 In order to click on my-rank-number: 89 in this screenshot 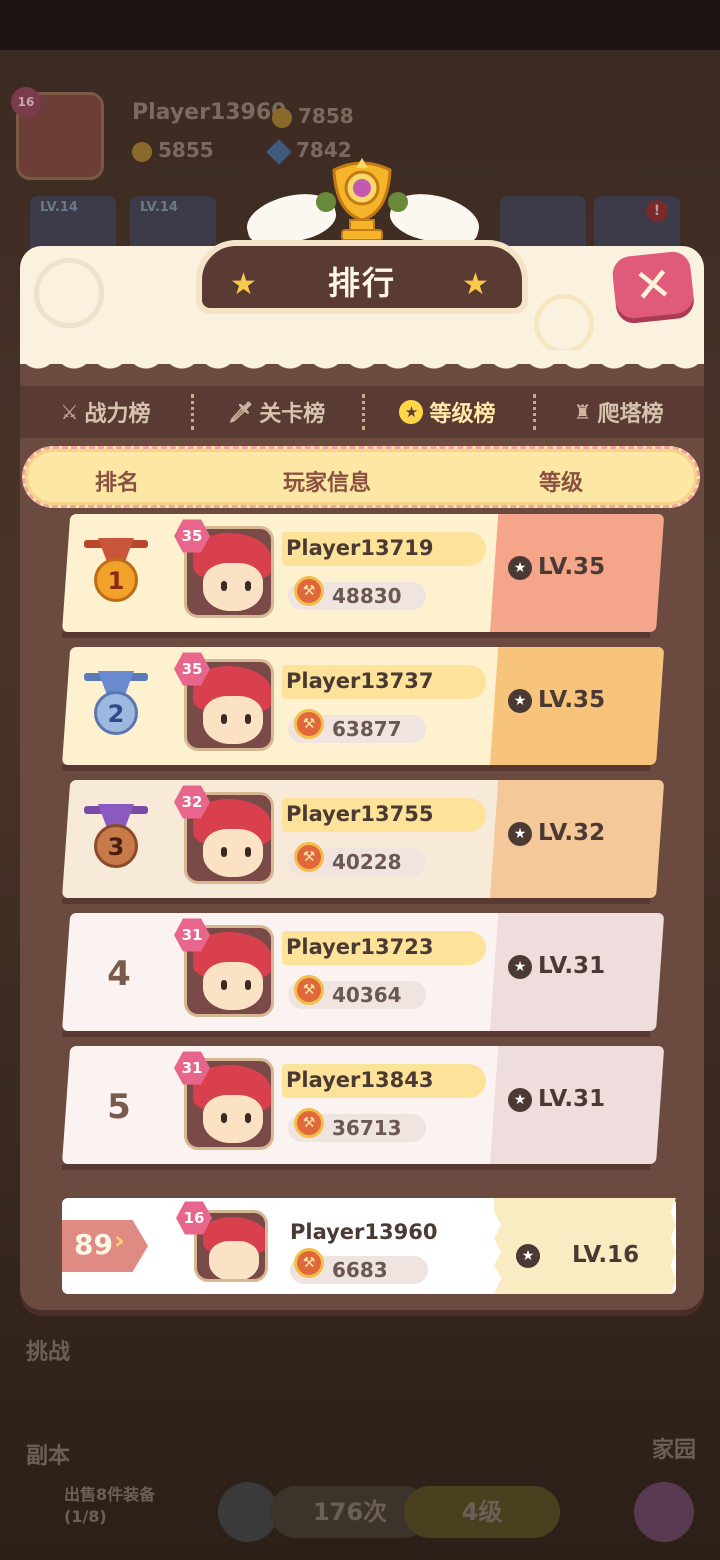, I will do `click(93, 1244)`.